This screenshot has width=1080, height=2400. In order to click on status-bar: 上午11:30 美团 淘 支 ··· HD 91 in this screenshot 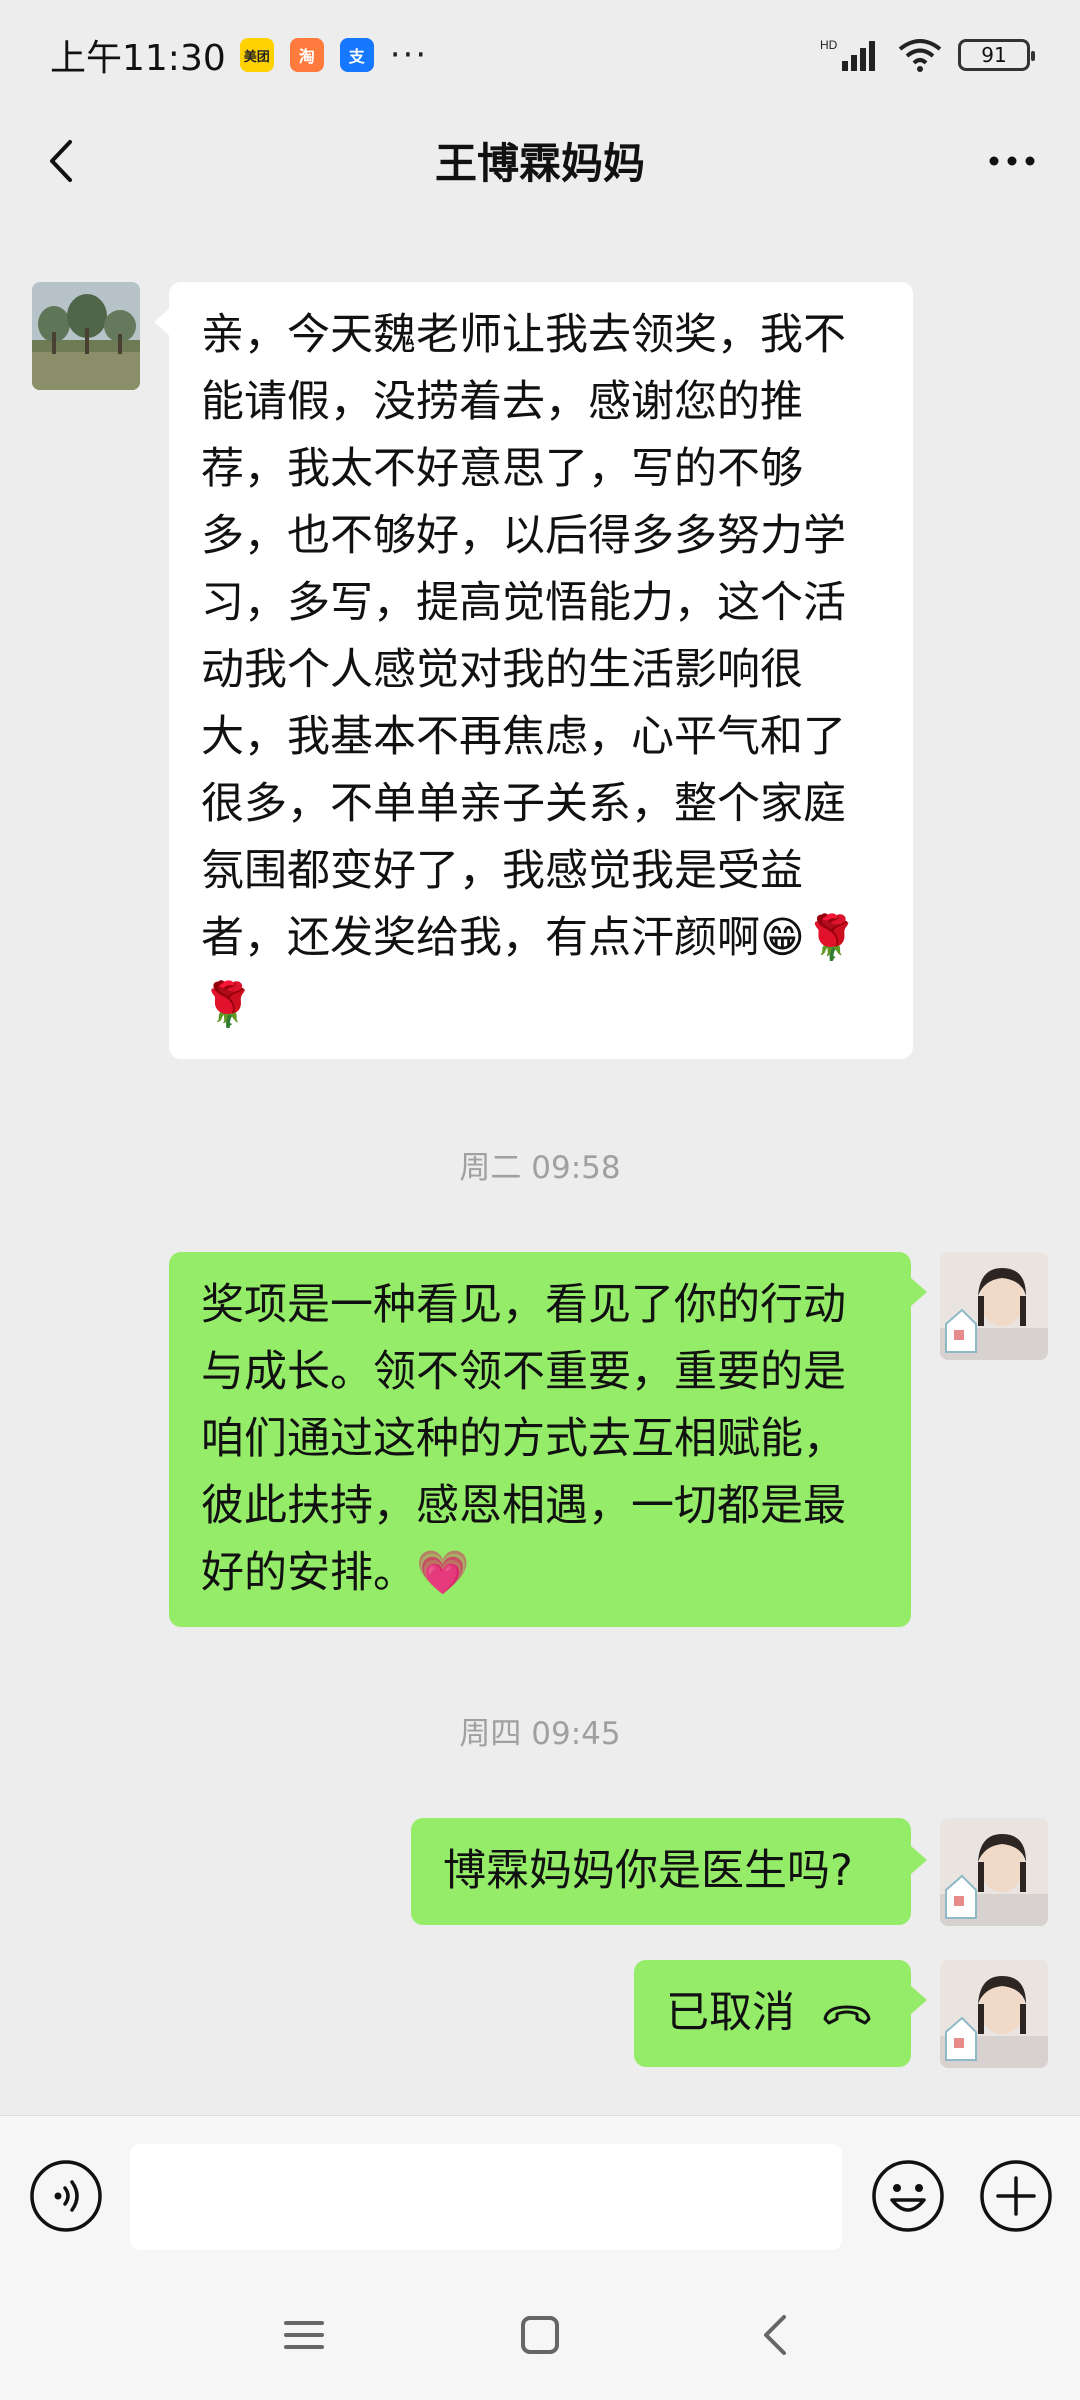, I will do `click(540, 55)`.